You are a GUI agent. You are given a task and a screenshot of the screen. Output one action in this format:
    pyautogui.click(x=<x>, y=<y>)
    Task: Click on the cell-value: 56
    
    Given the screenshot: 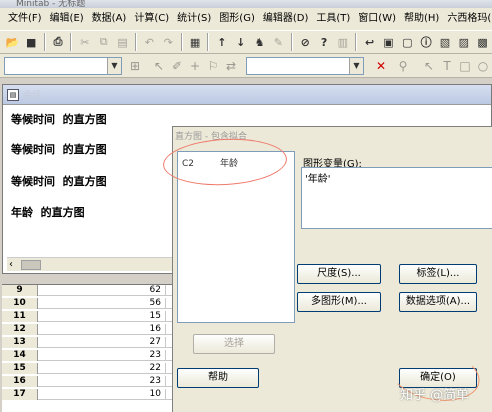 What is the action you would take?
    pyautogui.click(x=102, y=303)
    